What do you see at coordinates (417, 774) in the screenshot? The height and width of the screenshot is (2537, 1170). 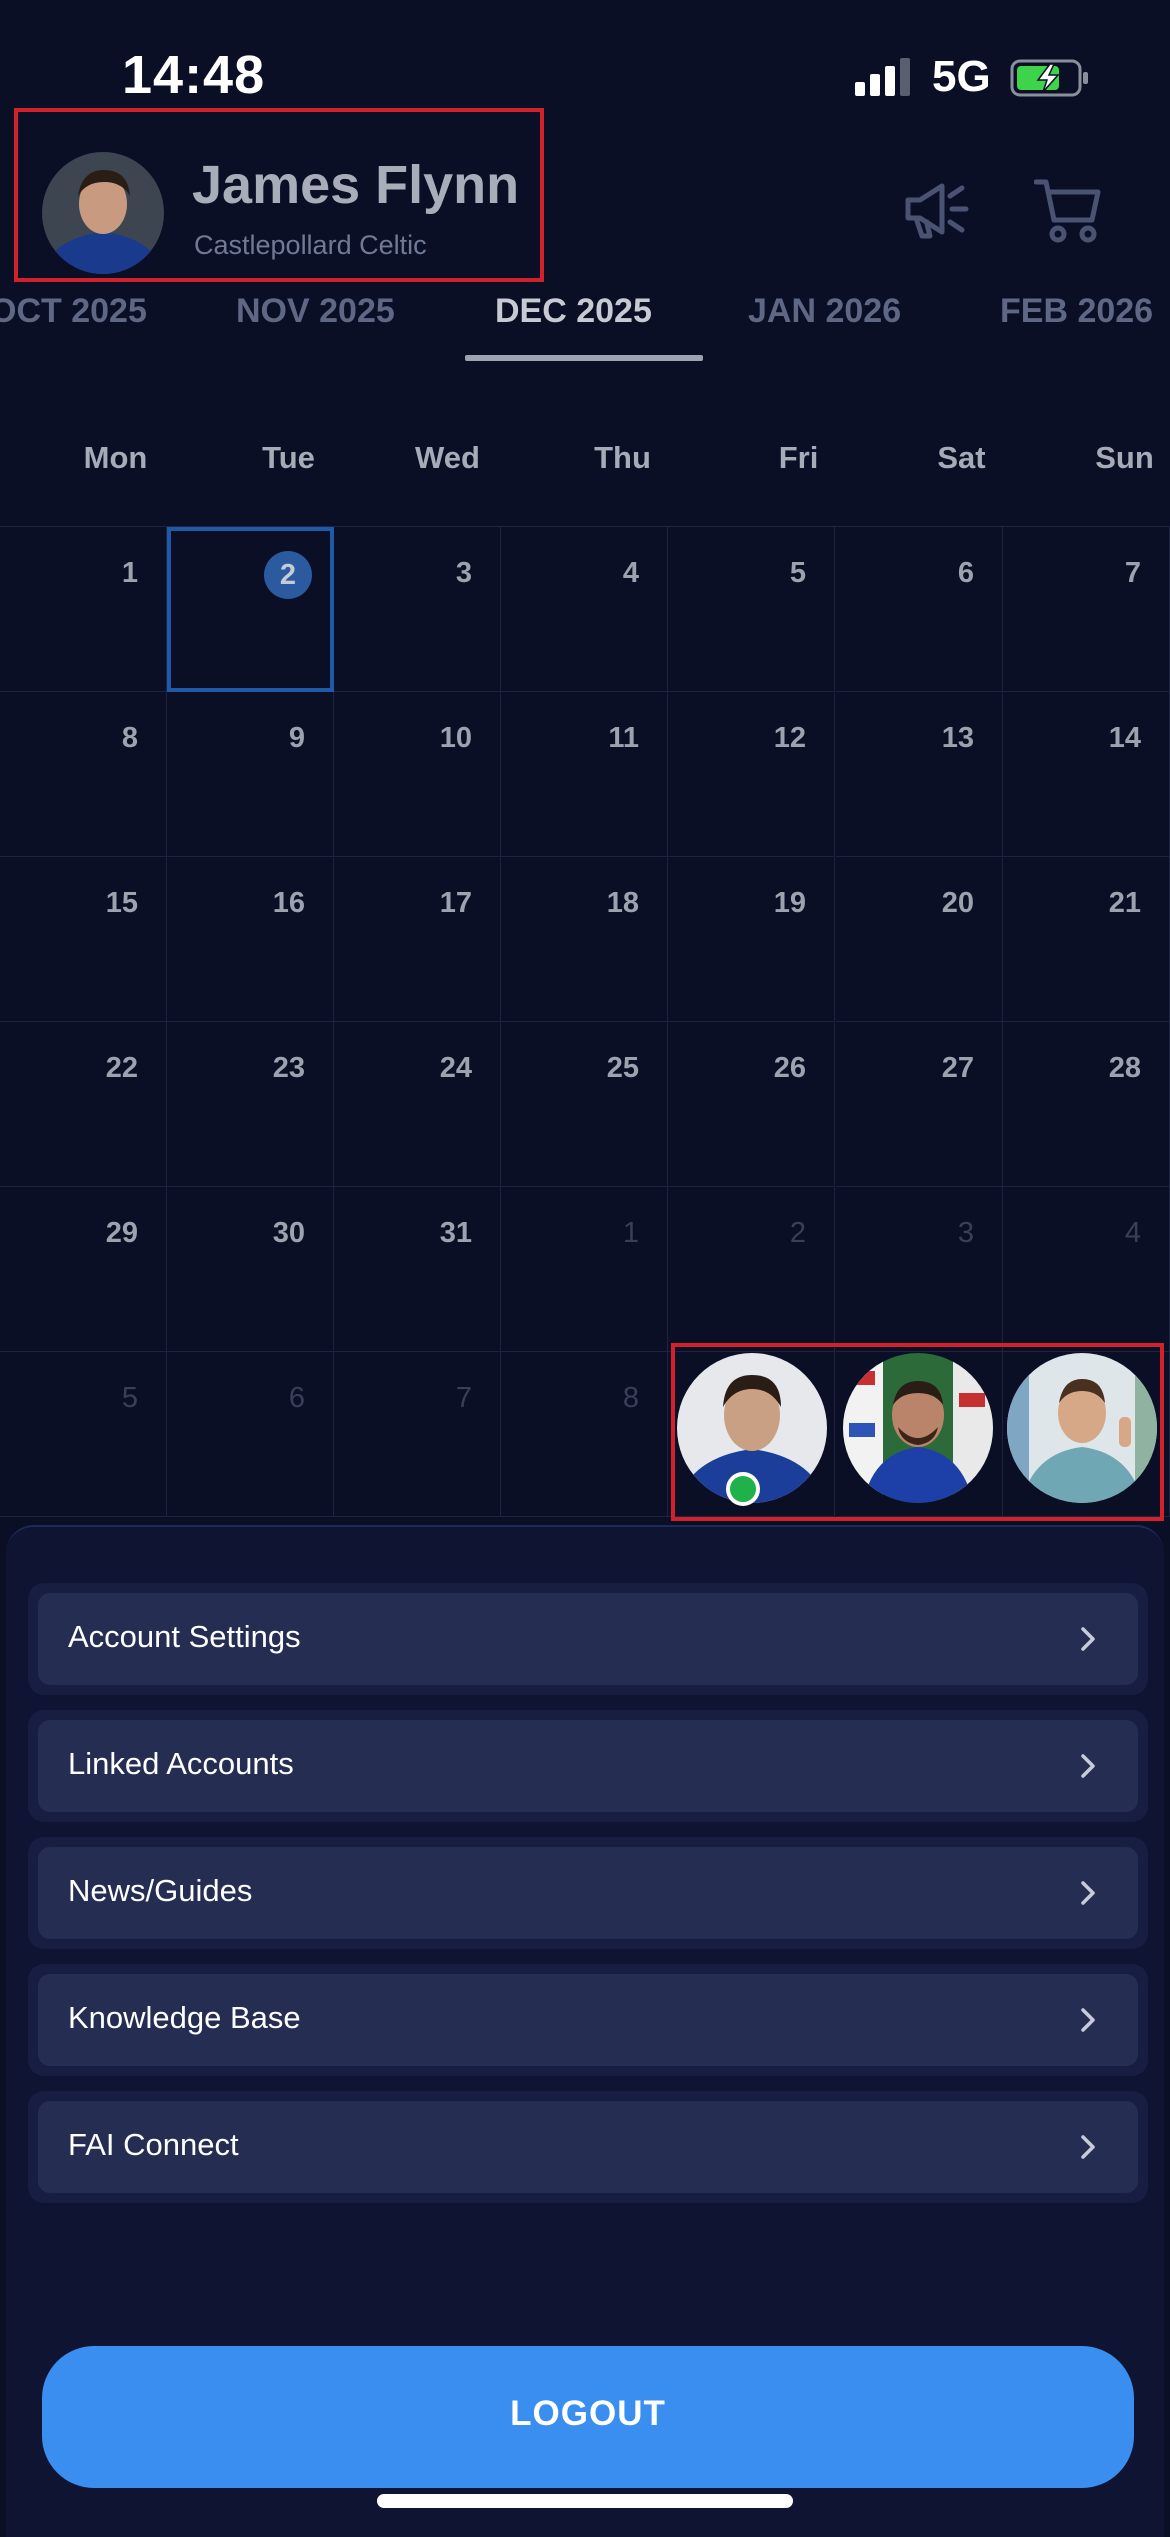 I see `calendar-day-cell: 10` at bounding box center [417, 774].